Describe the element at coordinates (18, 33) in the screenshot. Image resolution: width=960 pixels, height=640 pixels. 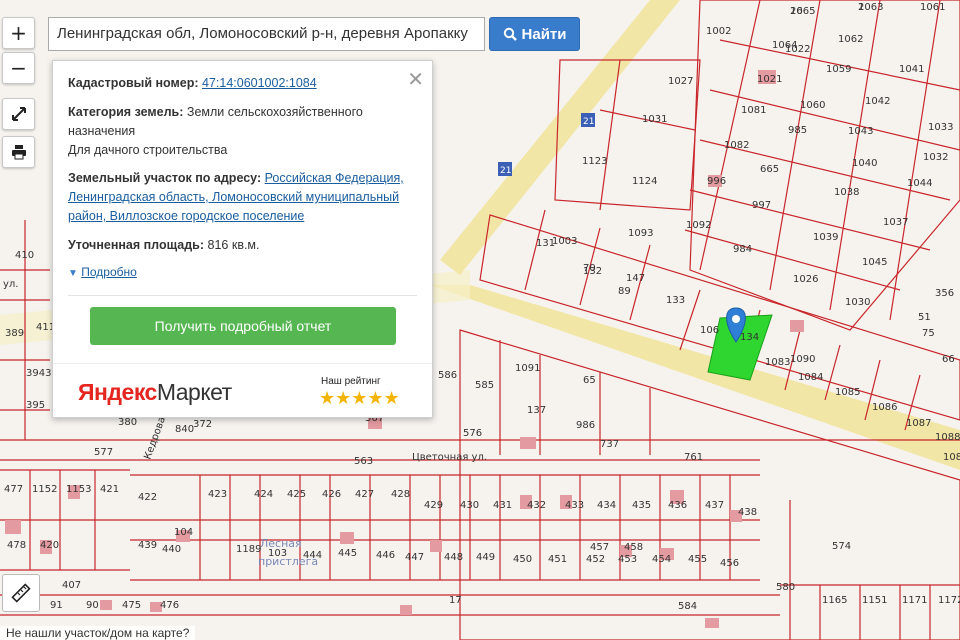
I see `zoom-in-button: +` at that location.